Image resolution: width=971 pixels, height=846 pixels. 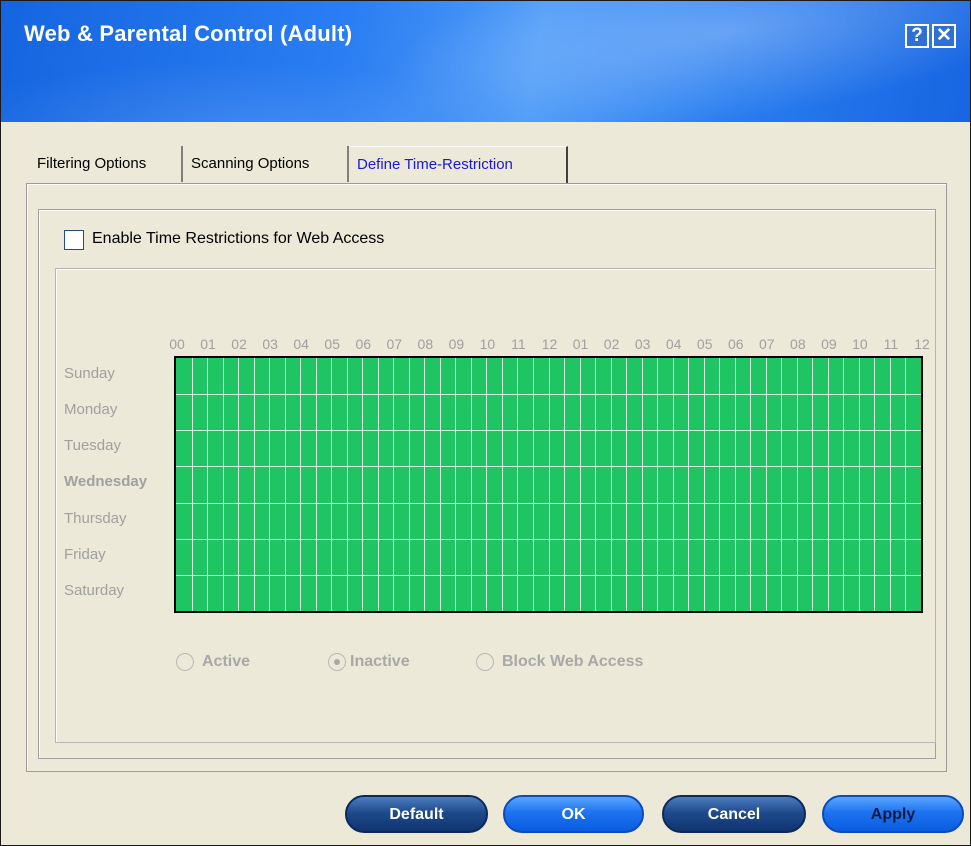 I want to click on day-label: Friday, so click(x=85, y=554).